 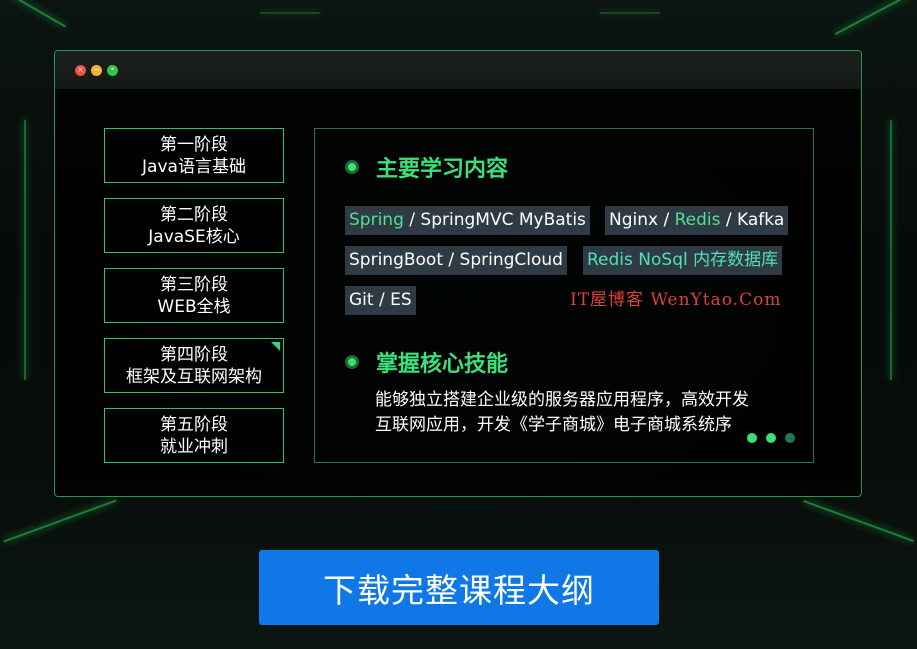 I want to click on section-title: 主要学习内容, so click(x=442, y=169).